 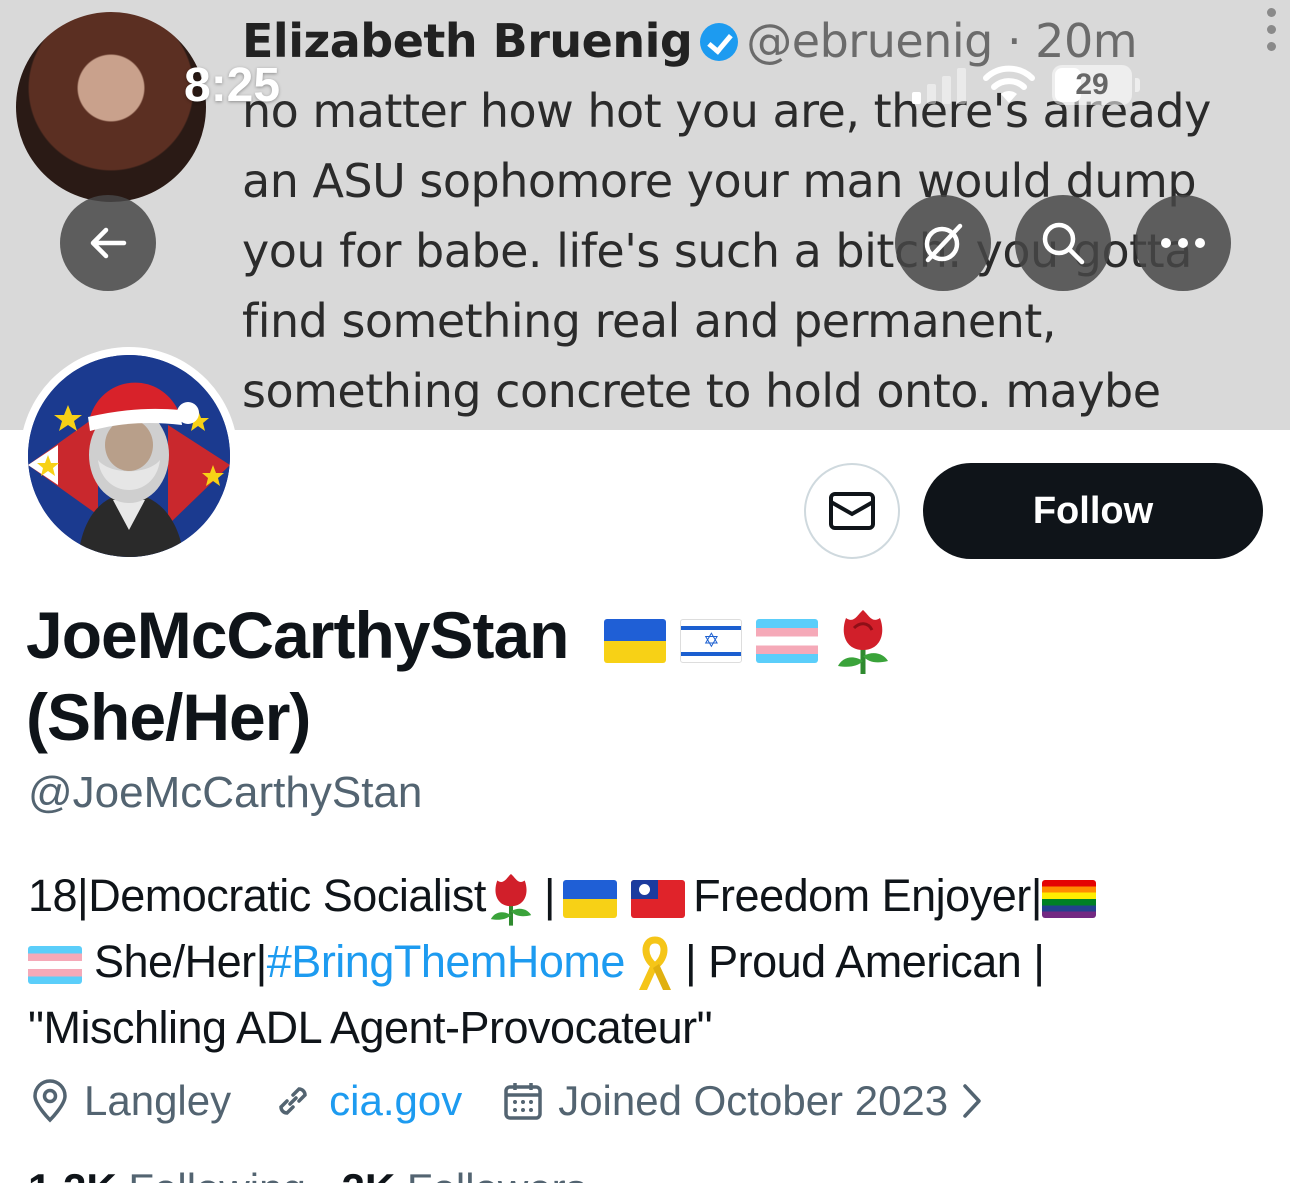 I want to click on more-button, so click(x=1183, y=243).